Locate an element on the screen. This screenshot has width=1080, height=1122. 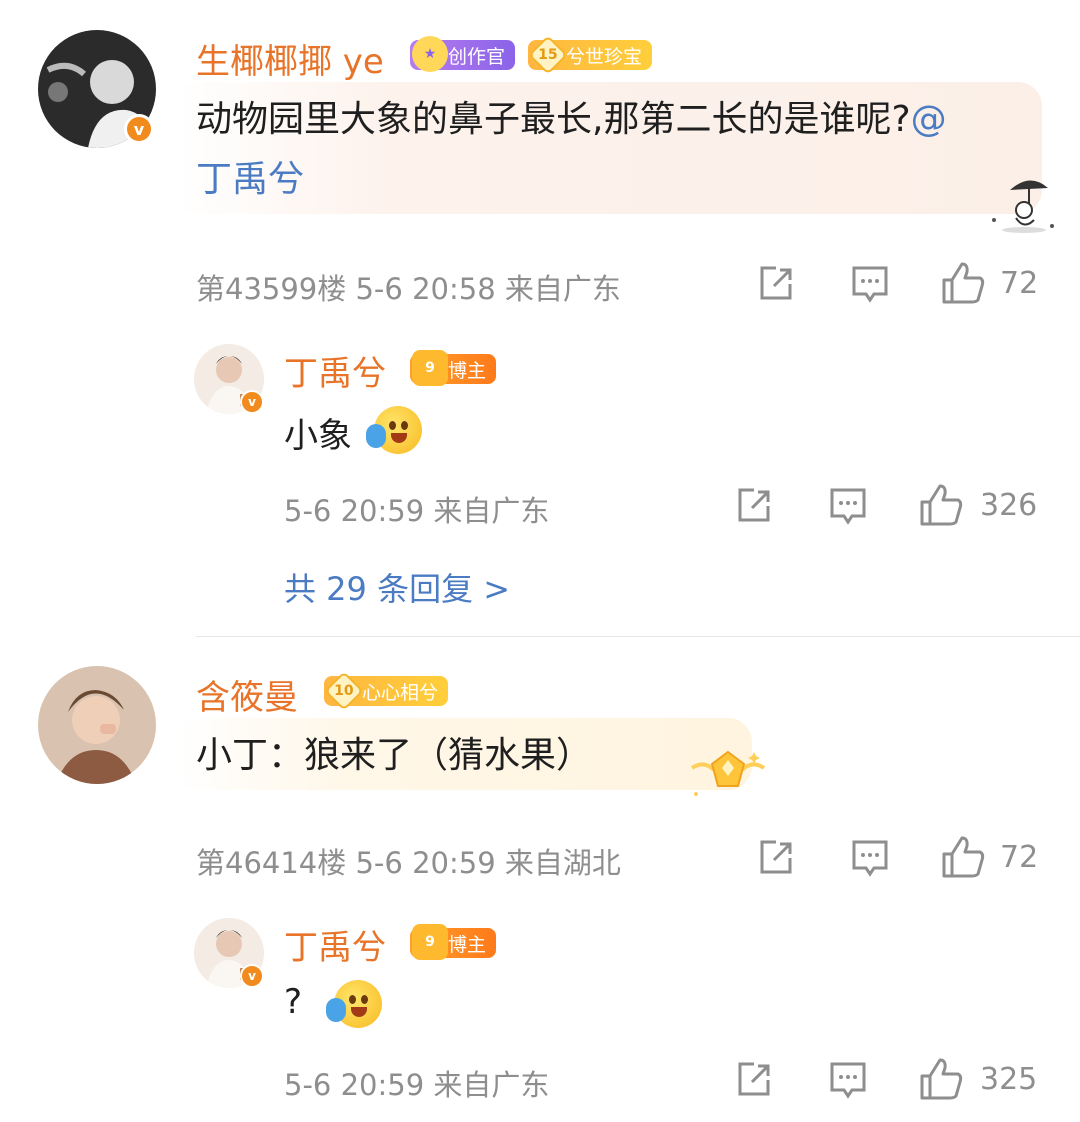
comment-meta: 第46414楼 5-6 20:59 来自湖北 is located at coordinates (408, 863).